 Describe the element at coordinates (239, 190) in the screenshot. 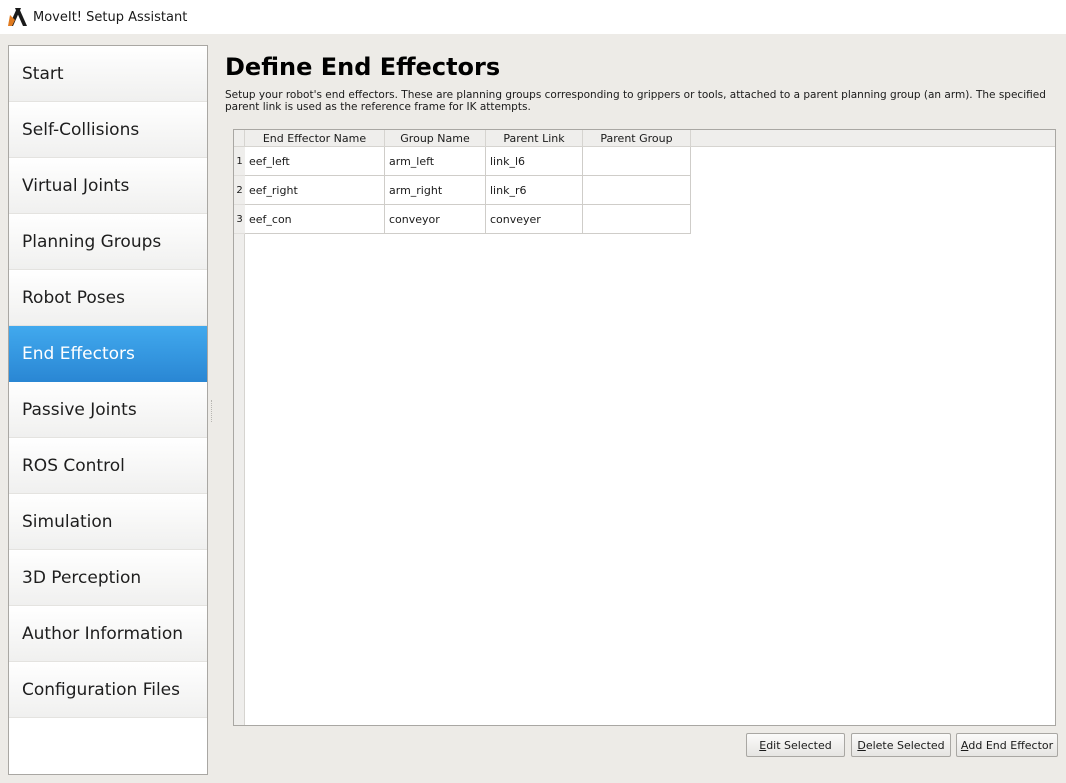

I see `row-number: 2` at that location.